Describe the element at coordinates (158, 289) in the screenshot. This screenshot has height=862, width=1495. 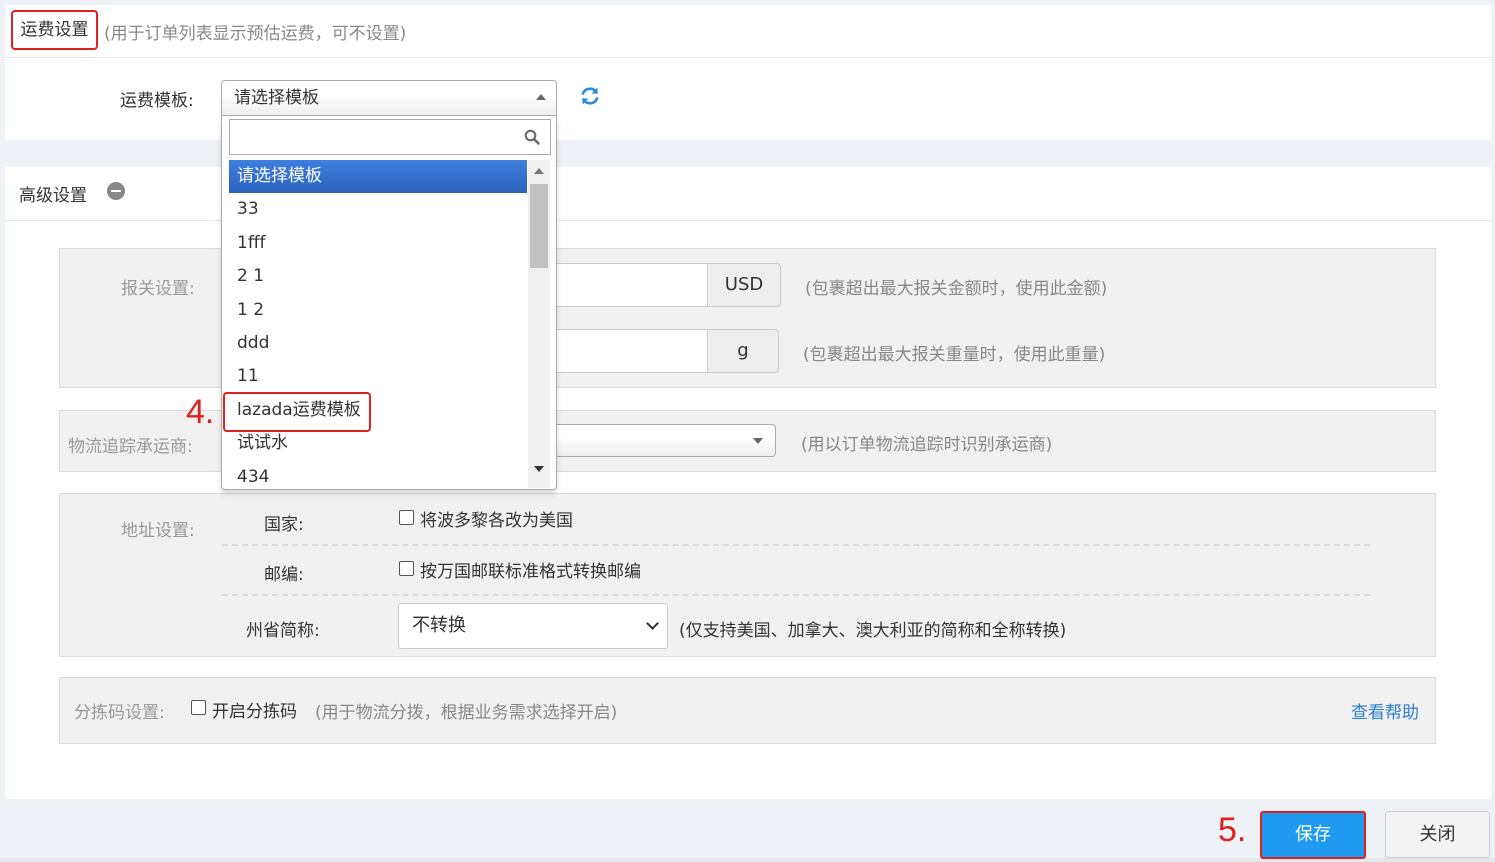
I see `customs-label: 报关设置:` at that location.